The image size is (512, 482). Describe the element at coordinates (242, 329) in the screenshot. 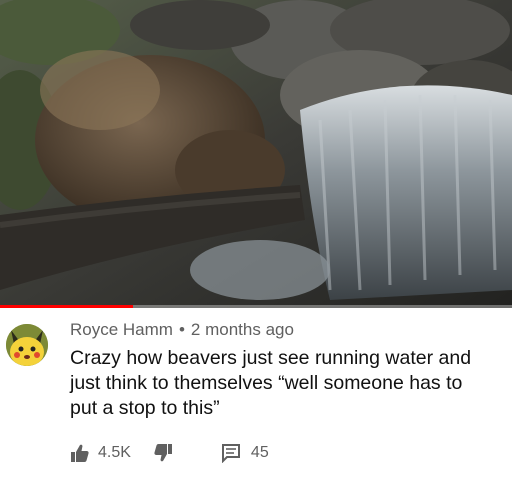

I see `comment-time: 2 months ago` at that location.